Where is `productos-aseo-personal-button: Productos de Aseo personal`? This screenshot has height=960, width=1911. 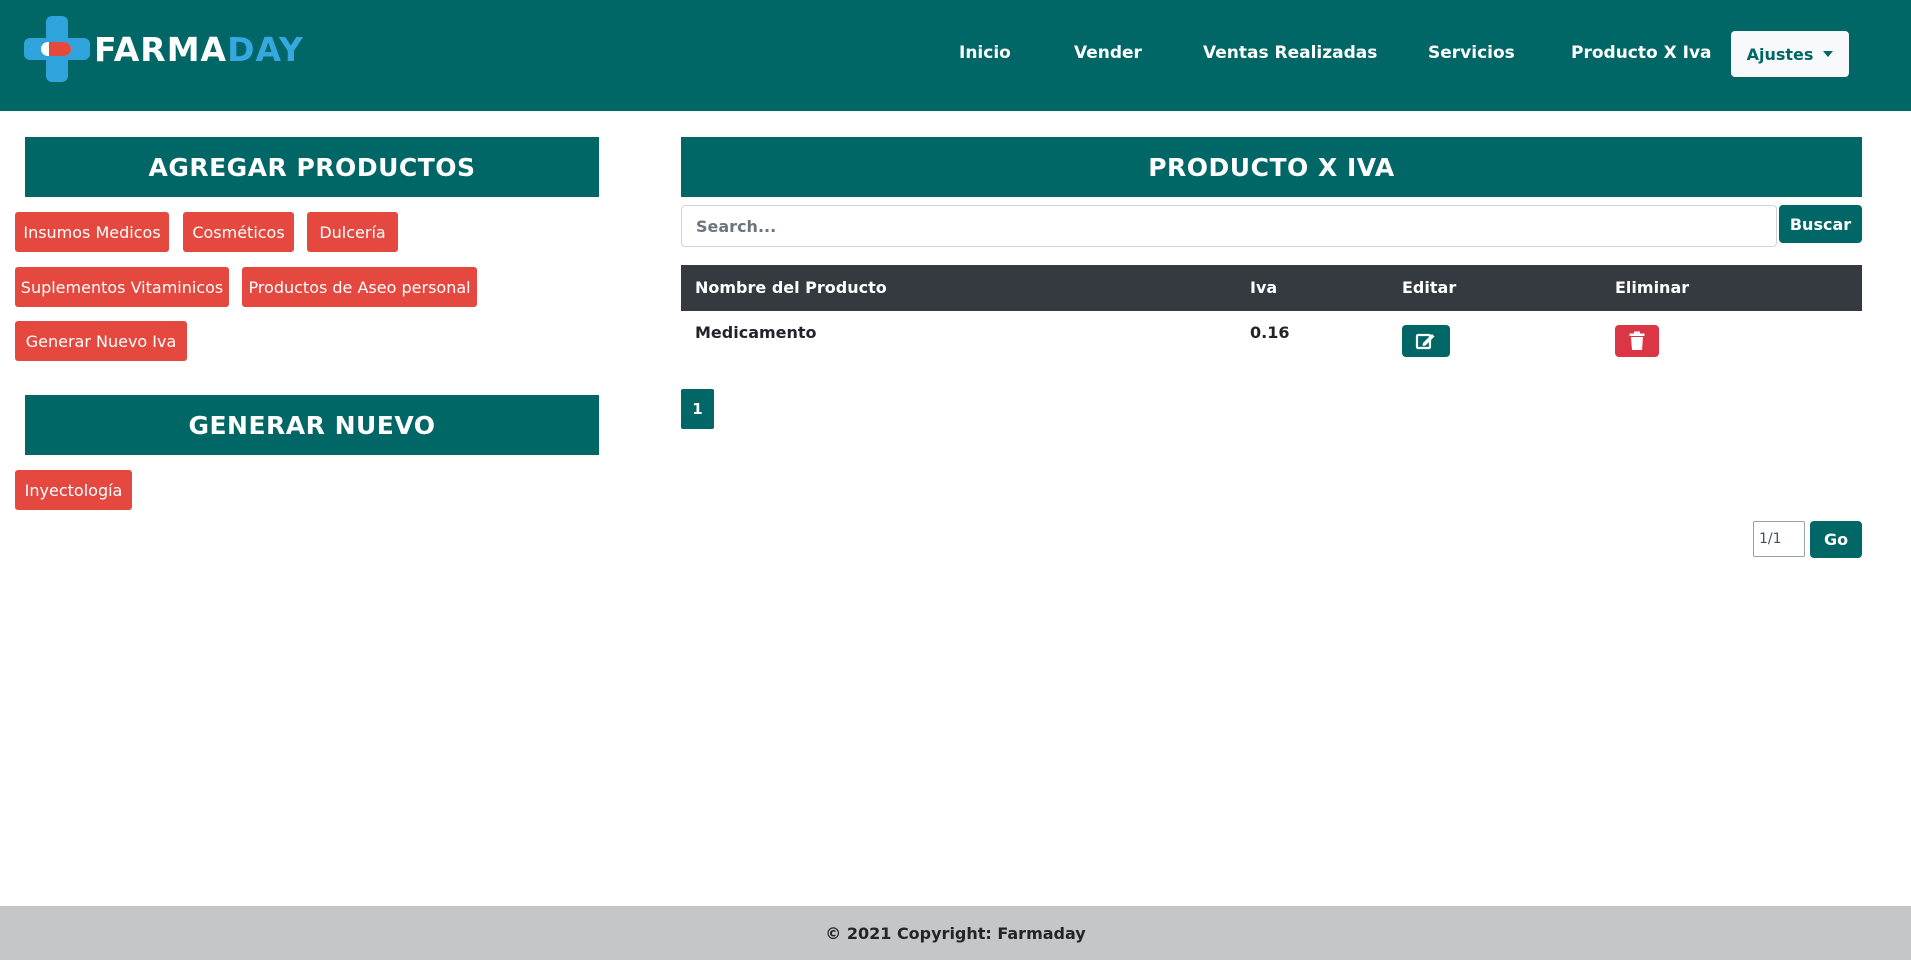 productos-aseo-personal-button: Productos de Aseo personal is located at coordinates (359, 287).